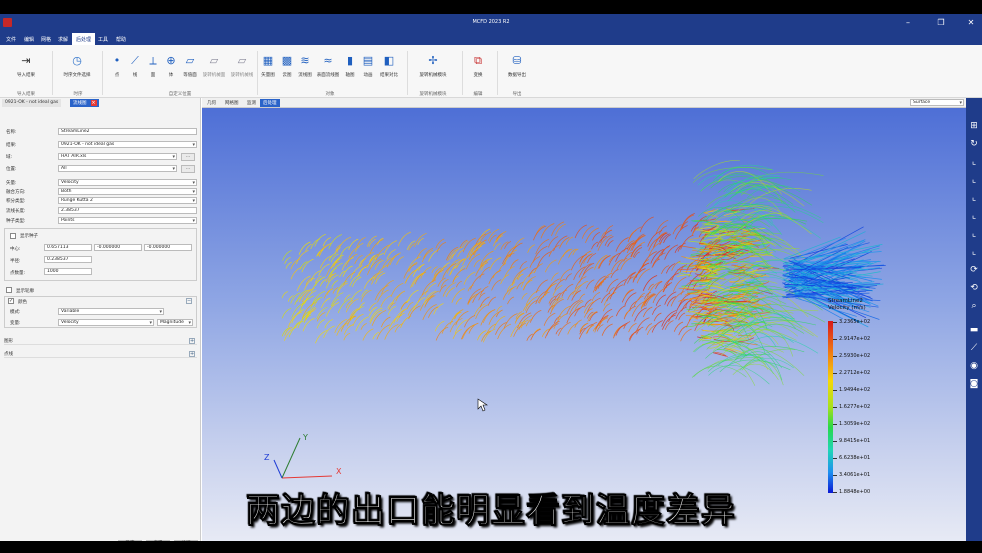 This screenshot has width=982, height=553. What do you see at coordinates (974, 234) in the screenshot?
I see `view-neg-y-icon: ⌞` at bounding box center [974, 234].